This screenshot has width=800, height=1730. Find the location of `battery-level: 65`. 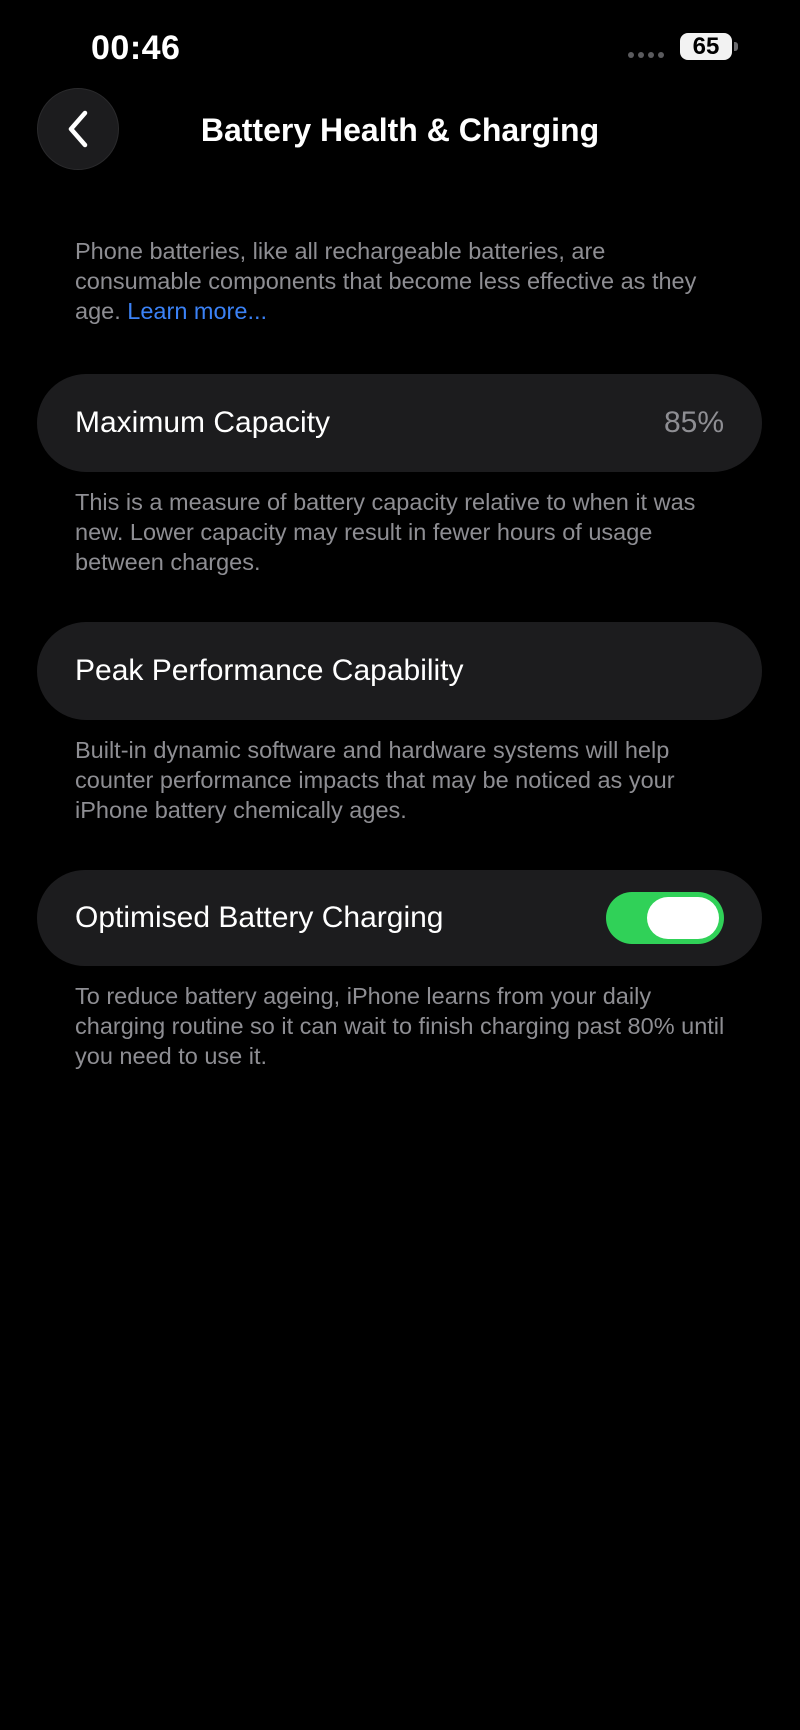

battery-level: 65 is located at coordinates (706, 46).